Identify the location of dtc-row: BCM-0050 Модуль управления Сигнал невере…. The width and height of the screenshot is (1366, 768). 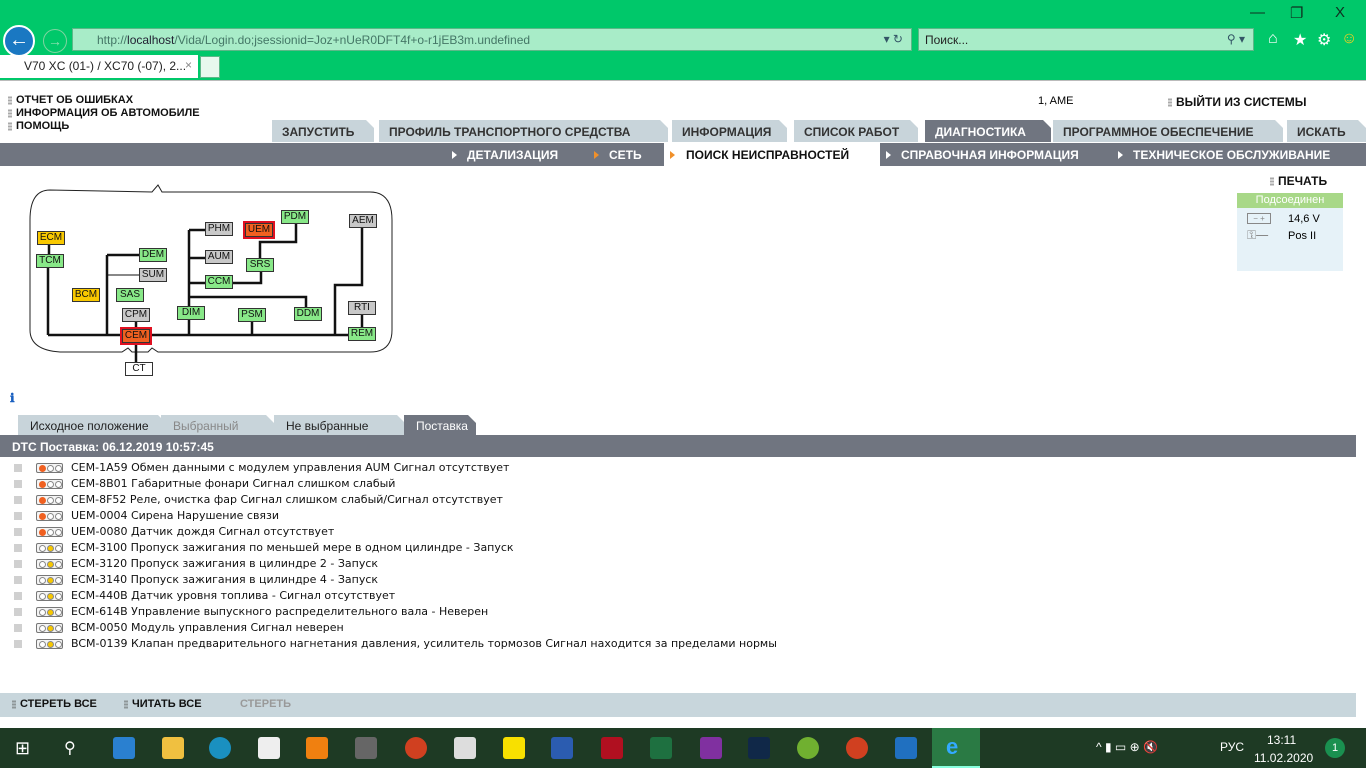
(179, 629).